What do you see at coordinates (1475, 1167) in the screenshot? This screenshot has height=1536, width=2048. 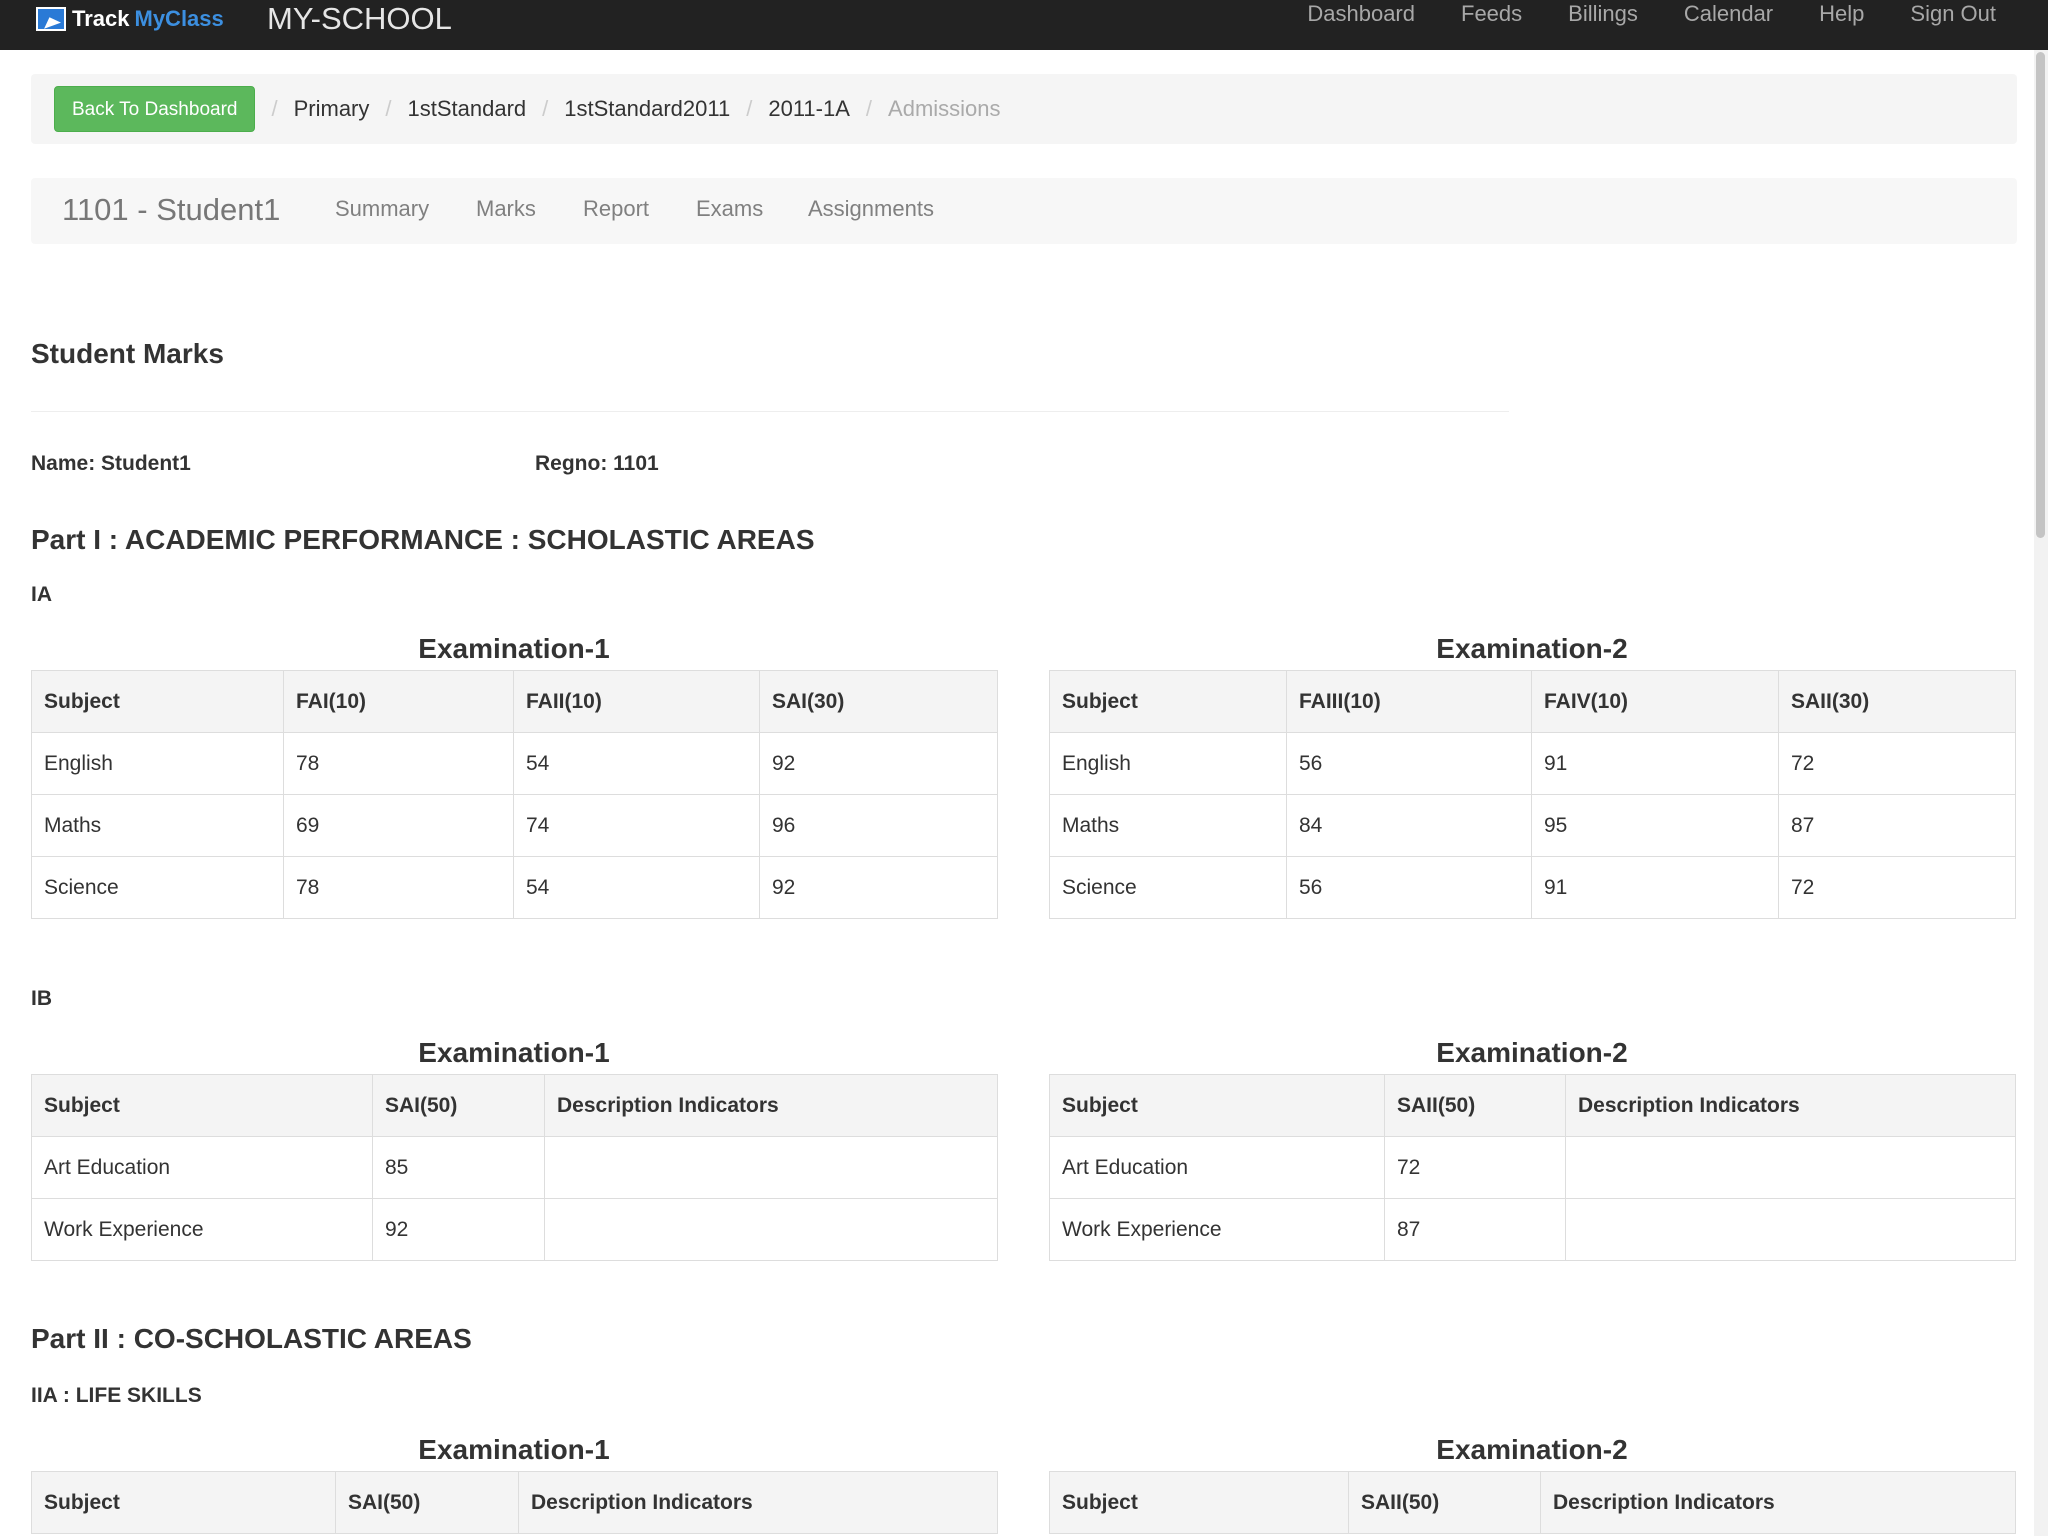 I see `table-cell: 72` at bounding box center [1475, 1167].